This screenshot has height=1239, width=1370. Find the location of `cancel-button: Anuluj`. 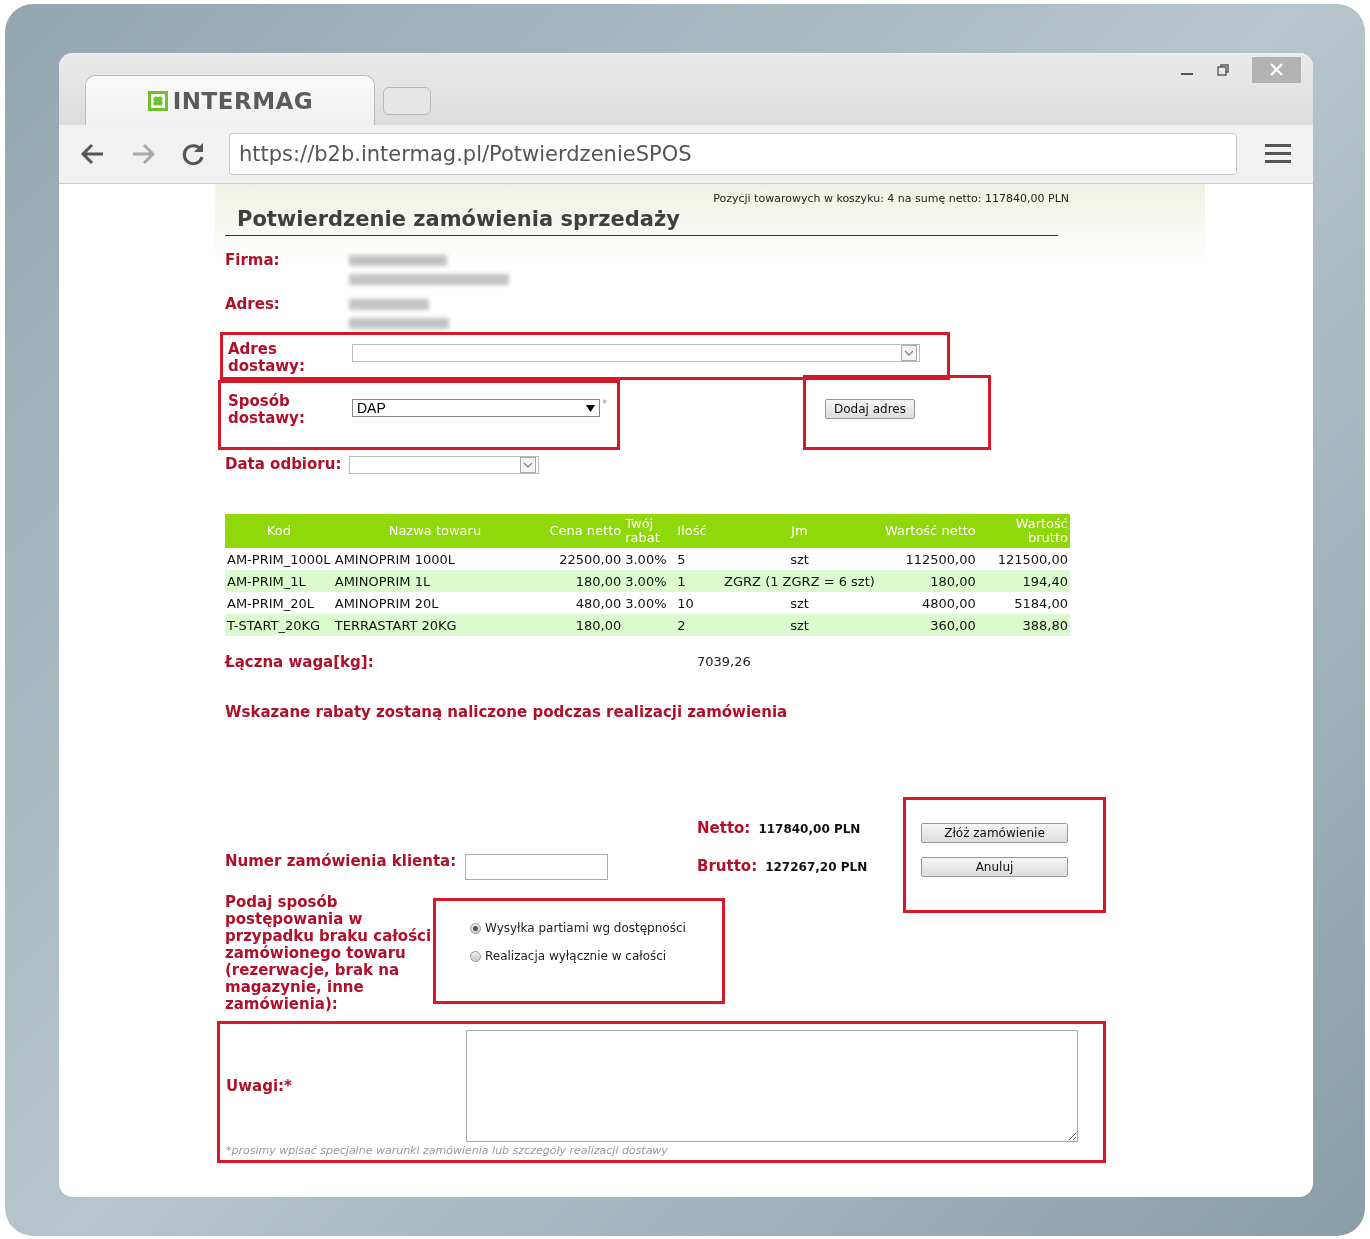

cancel-button: Anuluj is located at coordinates (994, 867).